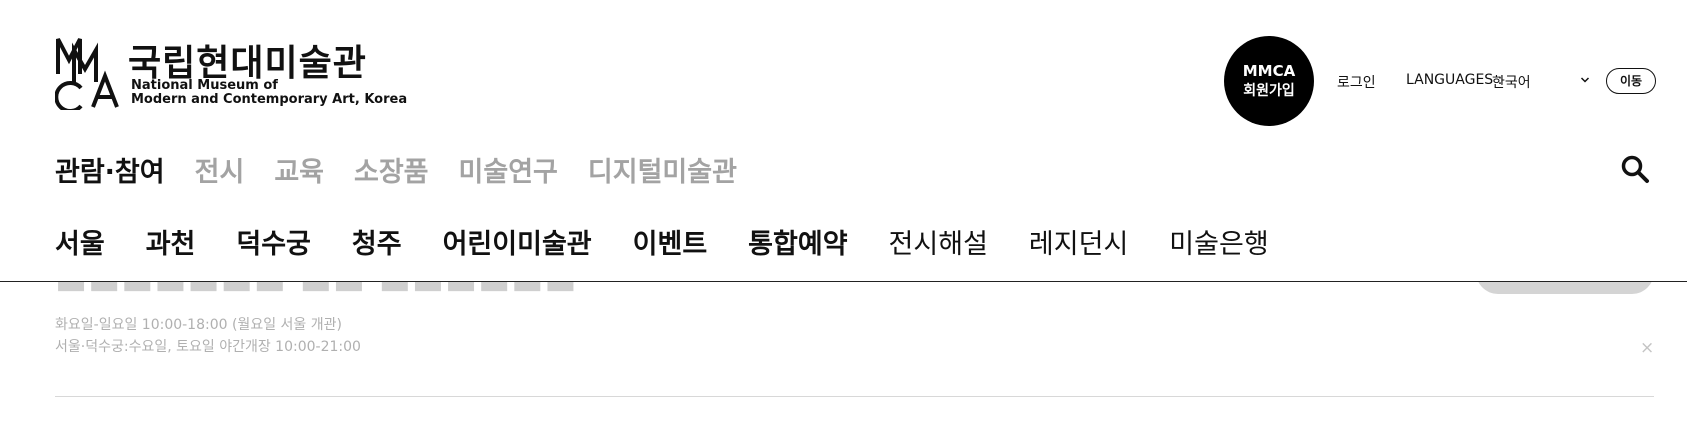  I want to click on main-nav-item-digital: 디지털미술관, so click(662, 169).